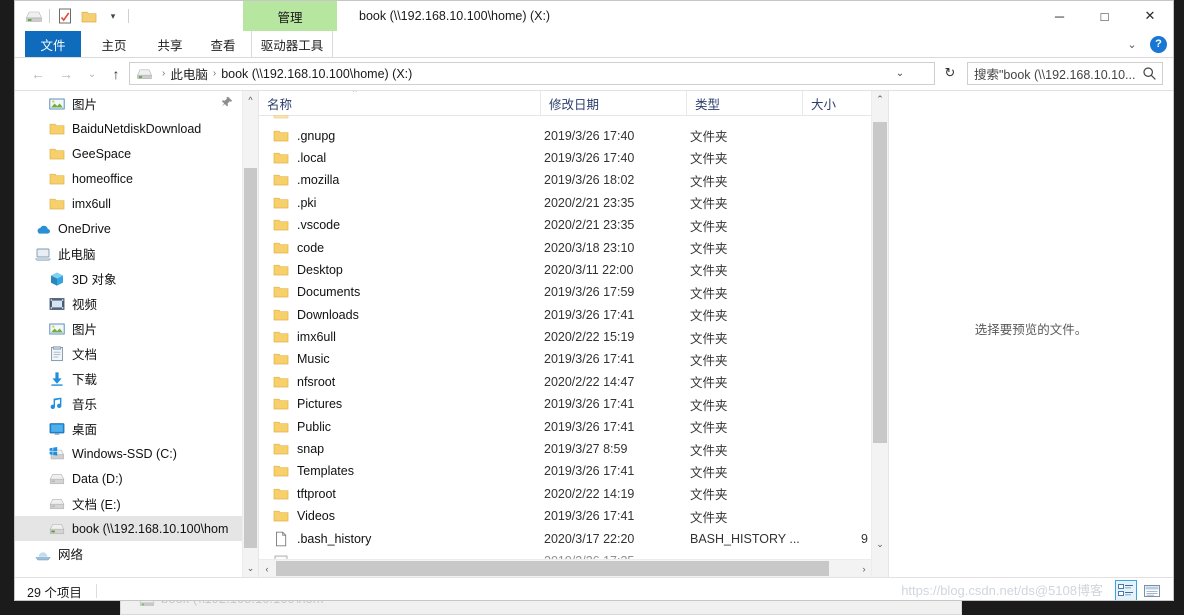  I want to click on breadcrumb-item-this-pc: 此电脑, so click(189, 73).